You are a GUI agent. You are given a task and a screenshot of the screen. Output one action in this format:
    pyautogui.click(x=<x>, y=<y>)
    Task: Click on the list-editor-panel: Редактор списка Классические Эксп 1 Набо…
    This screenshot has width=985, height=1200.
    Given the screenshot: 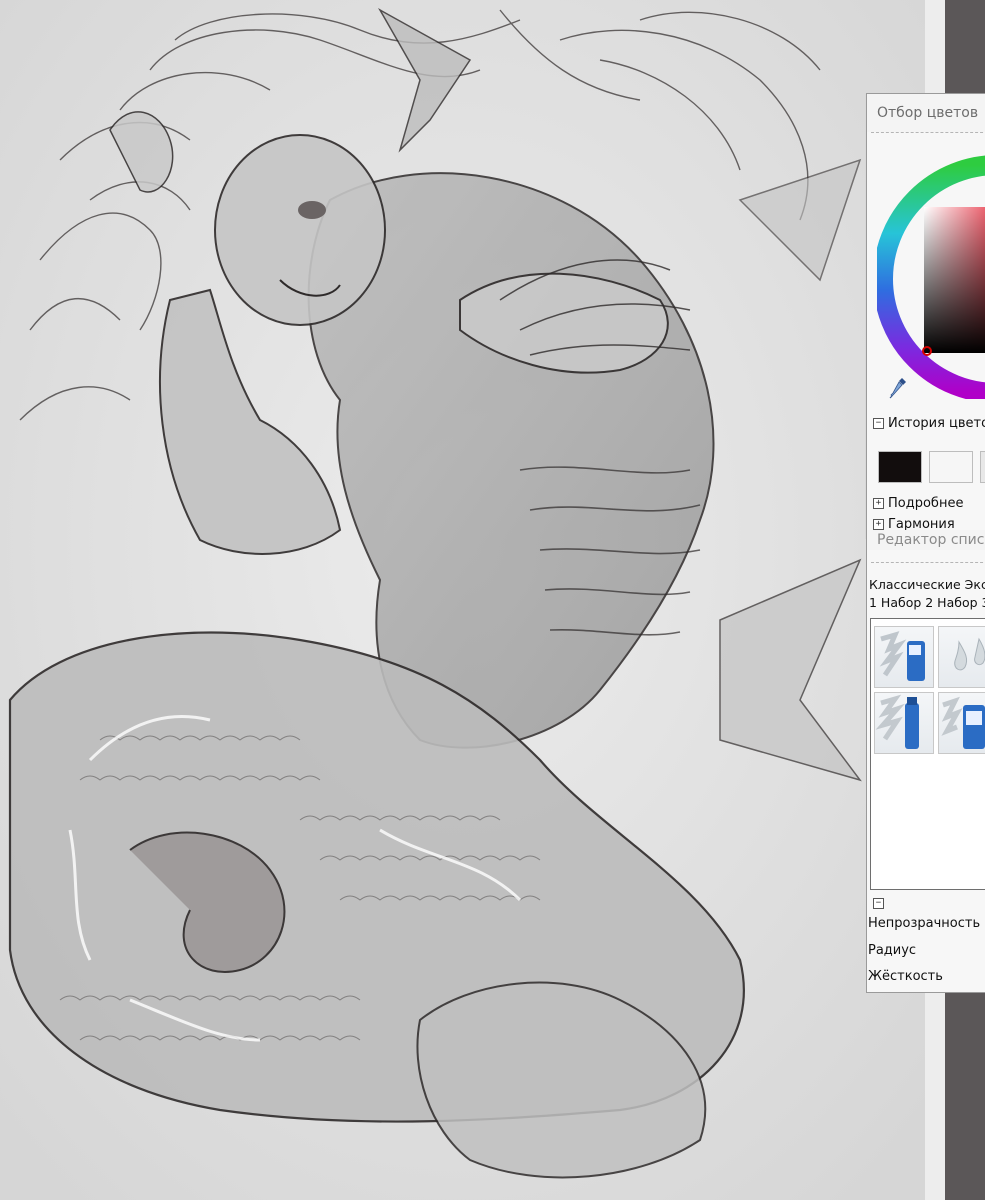 What is the action you would take?
    pyautogui.click(x=925, y=761)
    